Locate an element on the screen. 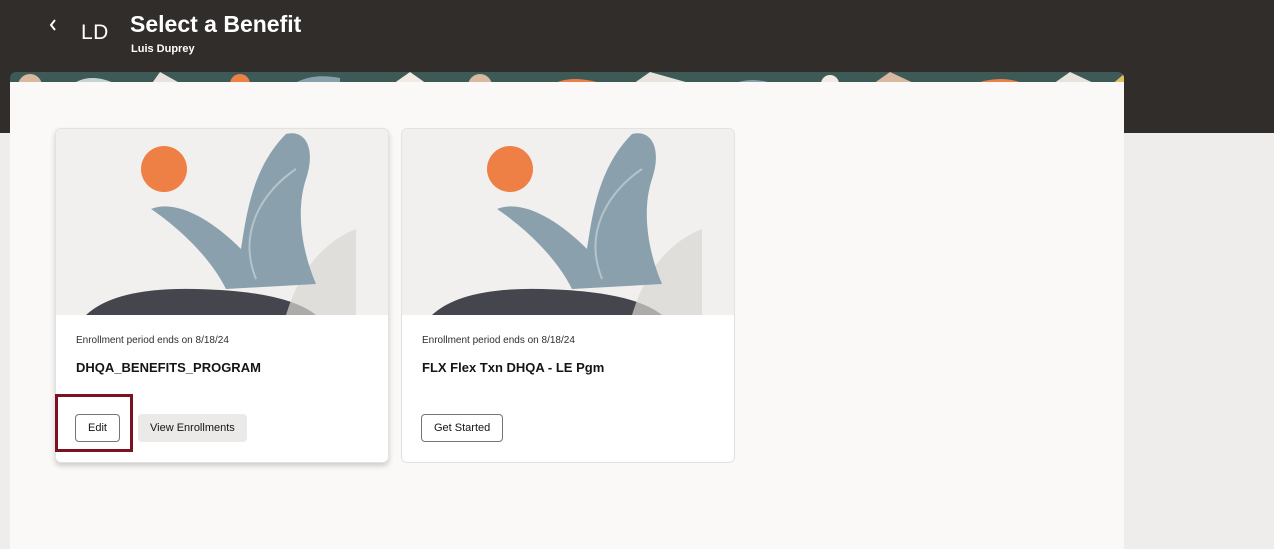  chevron-left-icon is located at coordinates (52, 25).